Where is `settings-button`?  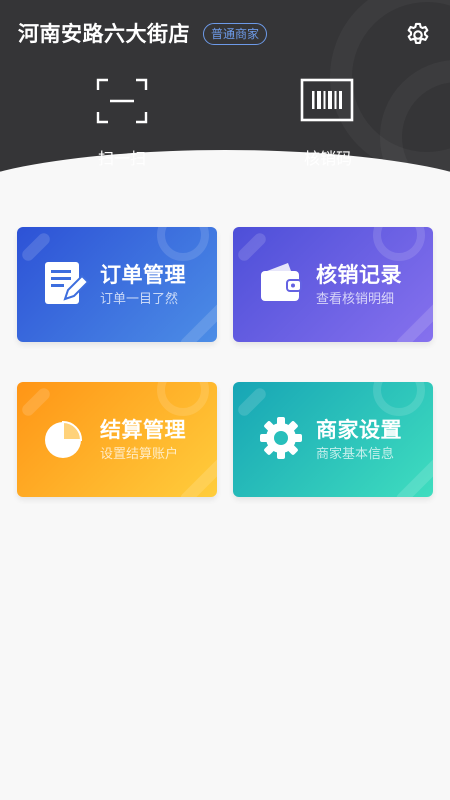 settings-button is located at coordinates (418, 35).